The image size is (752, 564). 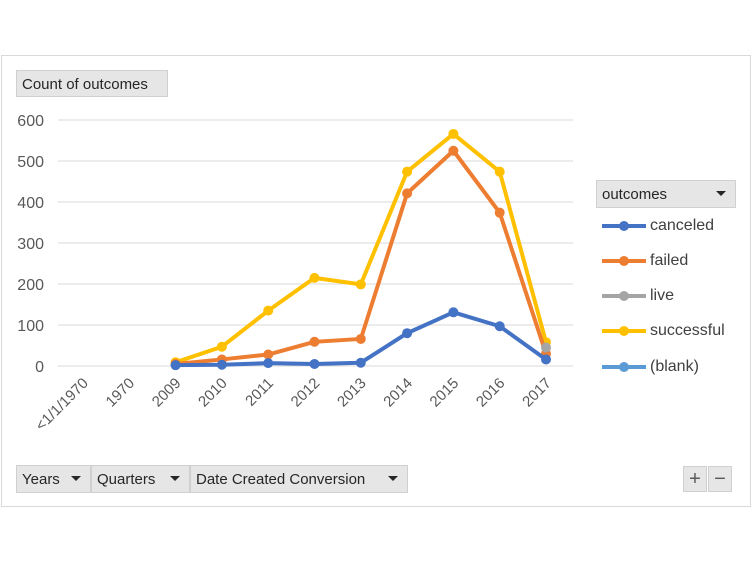 What do you see at coordinates (682, 225) in the screenshot?
I see `legend-label: canceled` at bounding box center [682, 225].